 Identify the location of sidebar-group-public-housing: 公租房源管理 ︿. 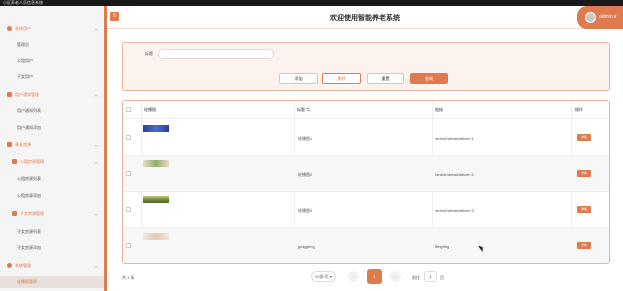
(52, 161).